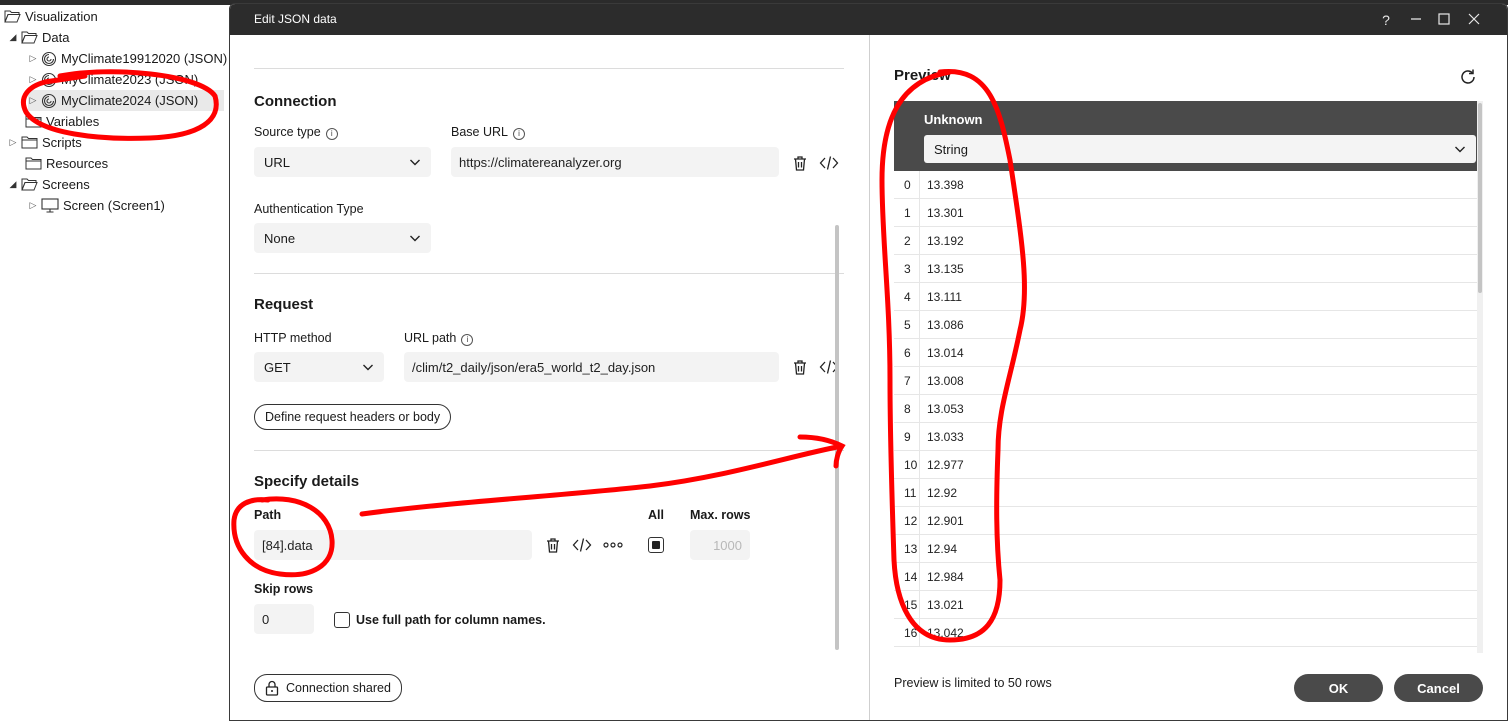 This screenshot has width=1508, height=721. I want to click on row-index: 16, so click(907, 633).